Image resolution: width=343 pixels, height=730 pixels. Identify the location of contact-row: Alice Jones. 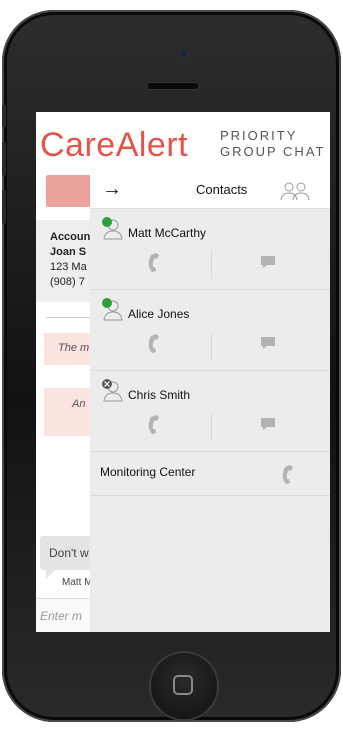
(210, 330).